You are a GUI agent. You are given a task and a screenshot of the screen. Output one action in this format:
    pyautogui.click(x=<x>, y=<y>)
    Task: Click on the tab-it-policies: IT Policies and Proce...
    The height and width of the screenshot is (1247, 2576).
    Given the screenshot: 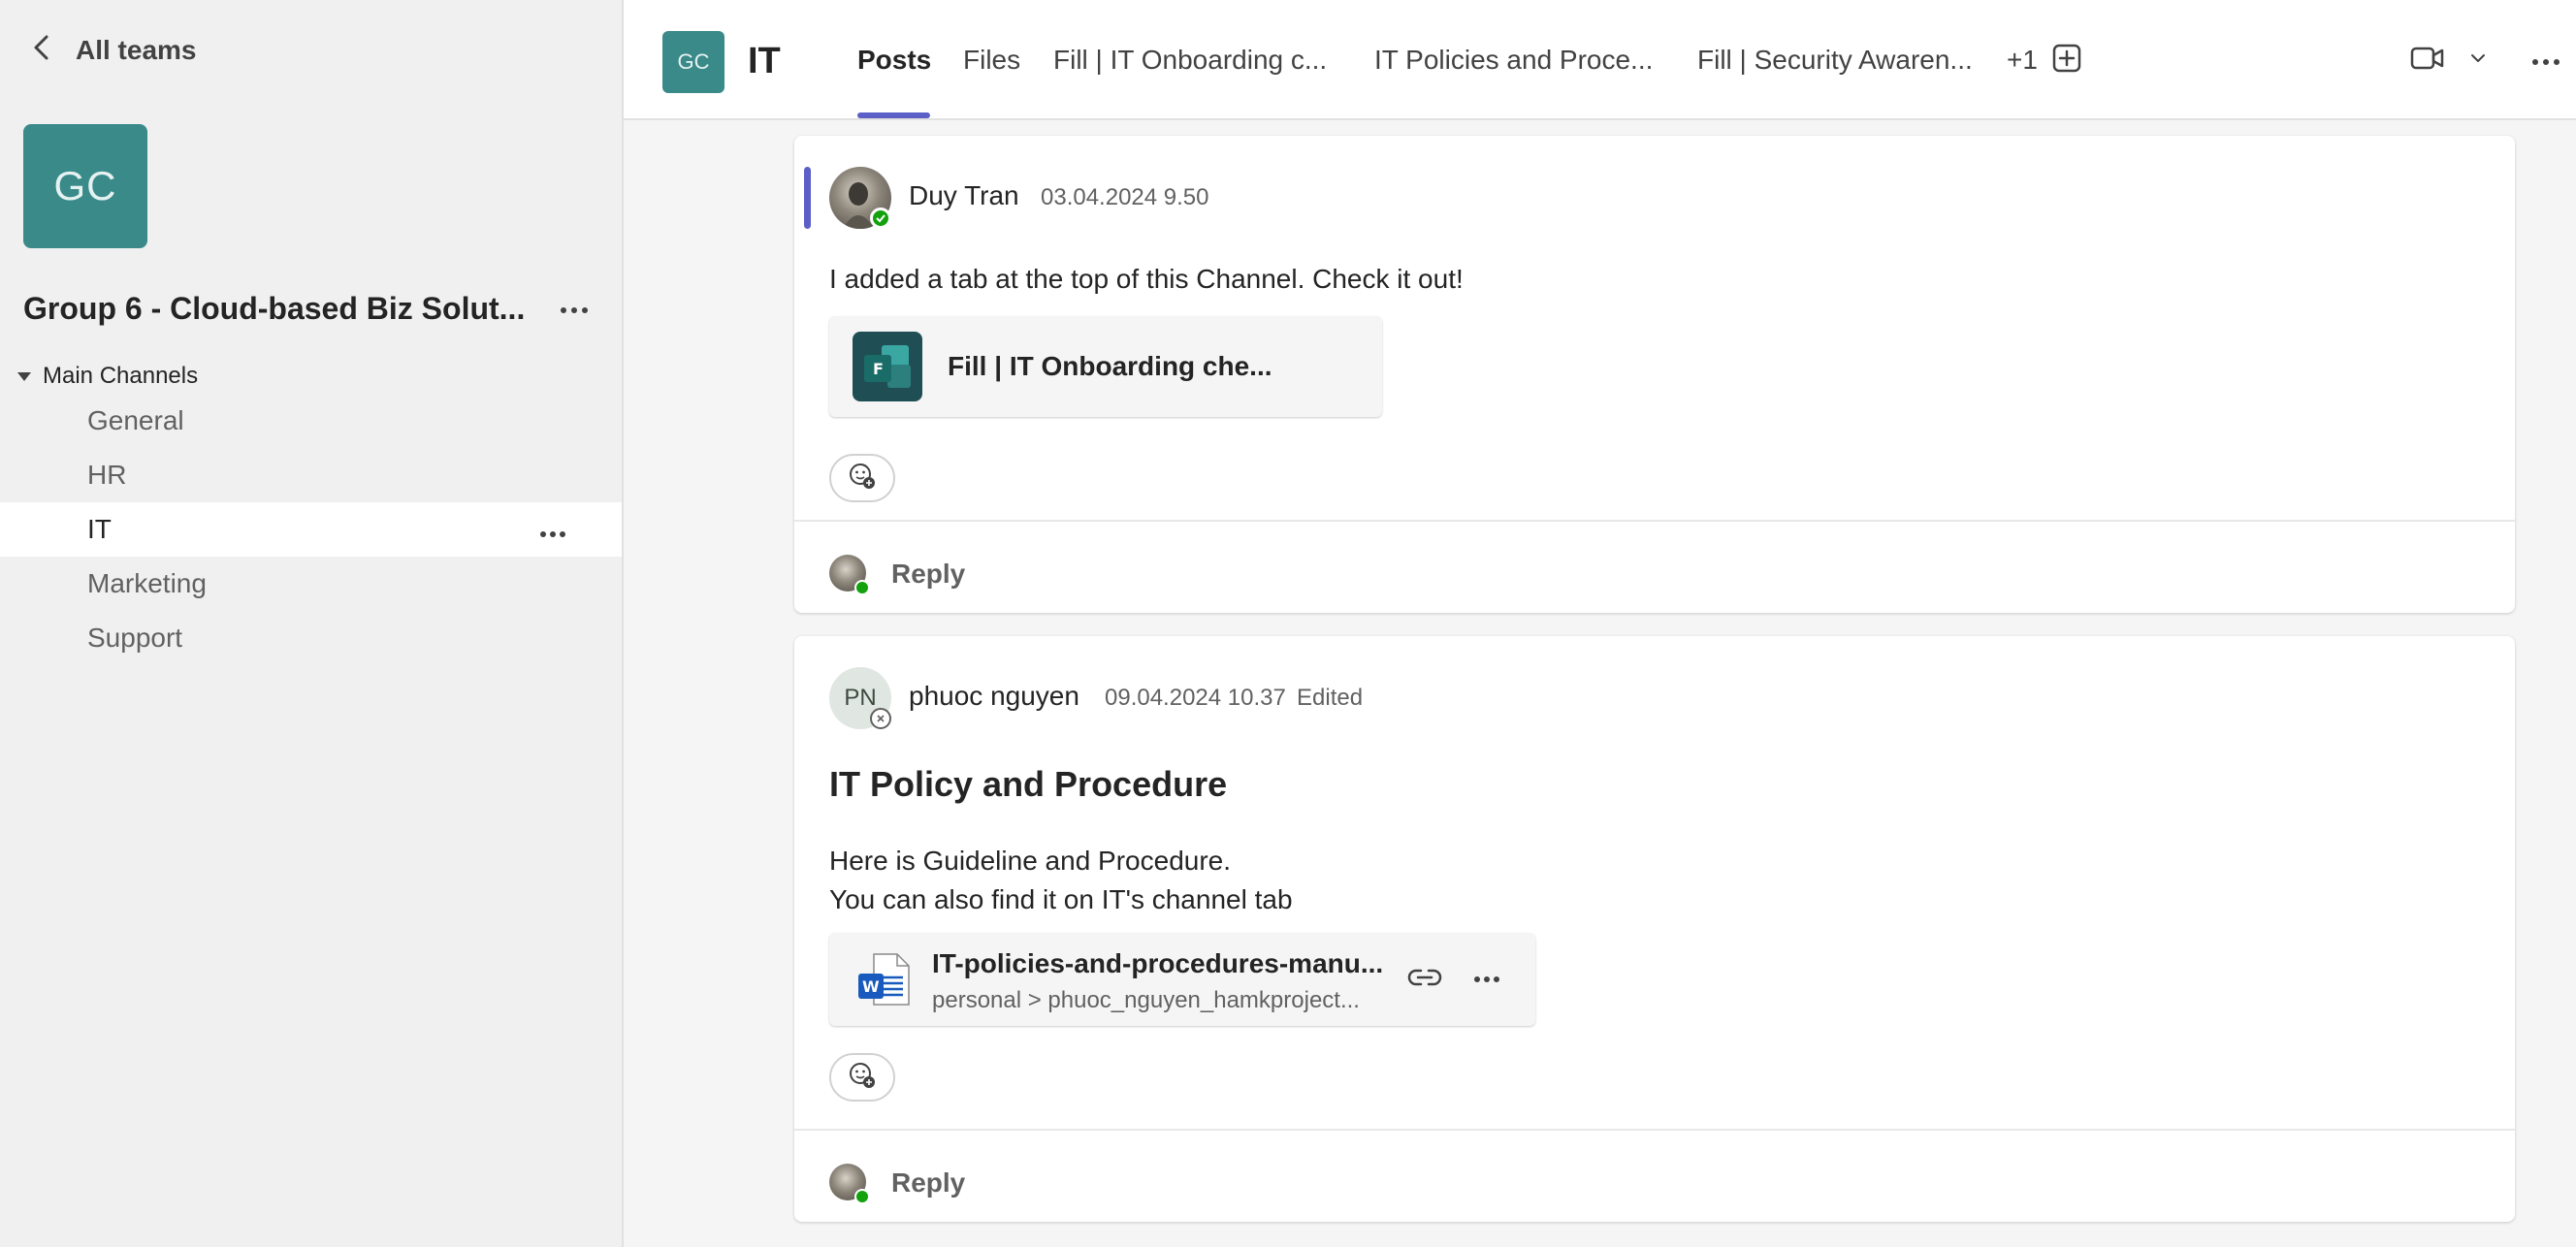 What is the action you would take?
    pyautogui.click(x=1513, y=60)
    